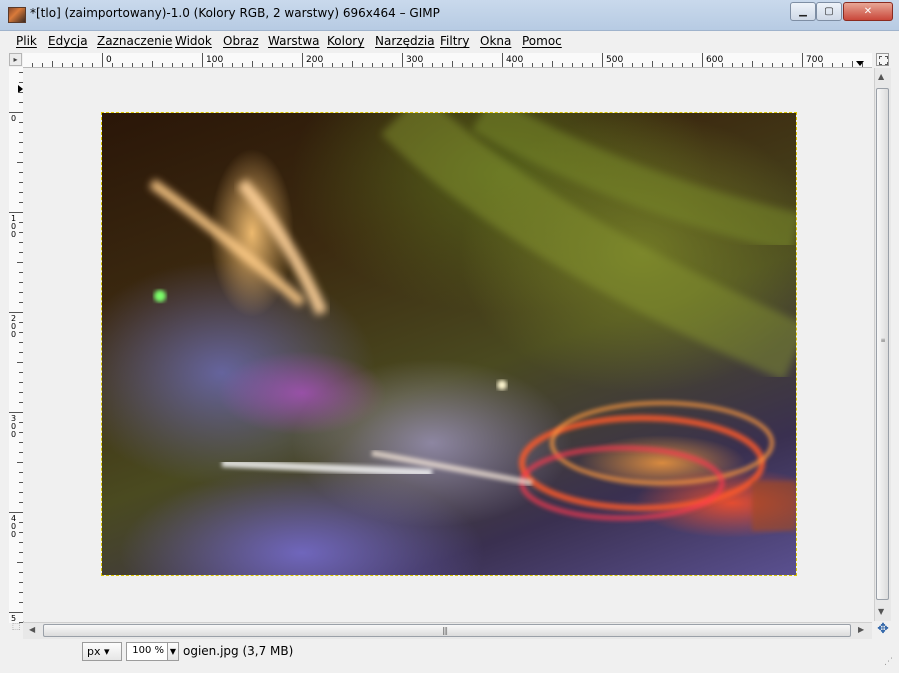  Describe the element at coordinates (405, 41) in the screenshot. I see `menu-narzedzia: Narzędzia` at that location.